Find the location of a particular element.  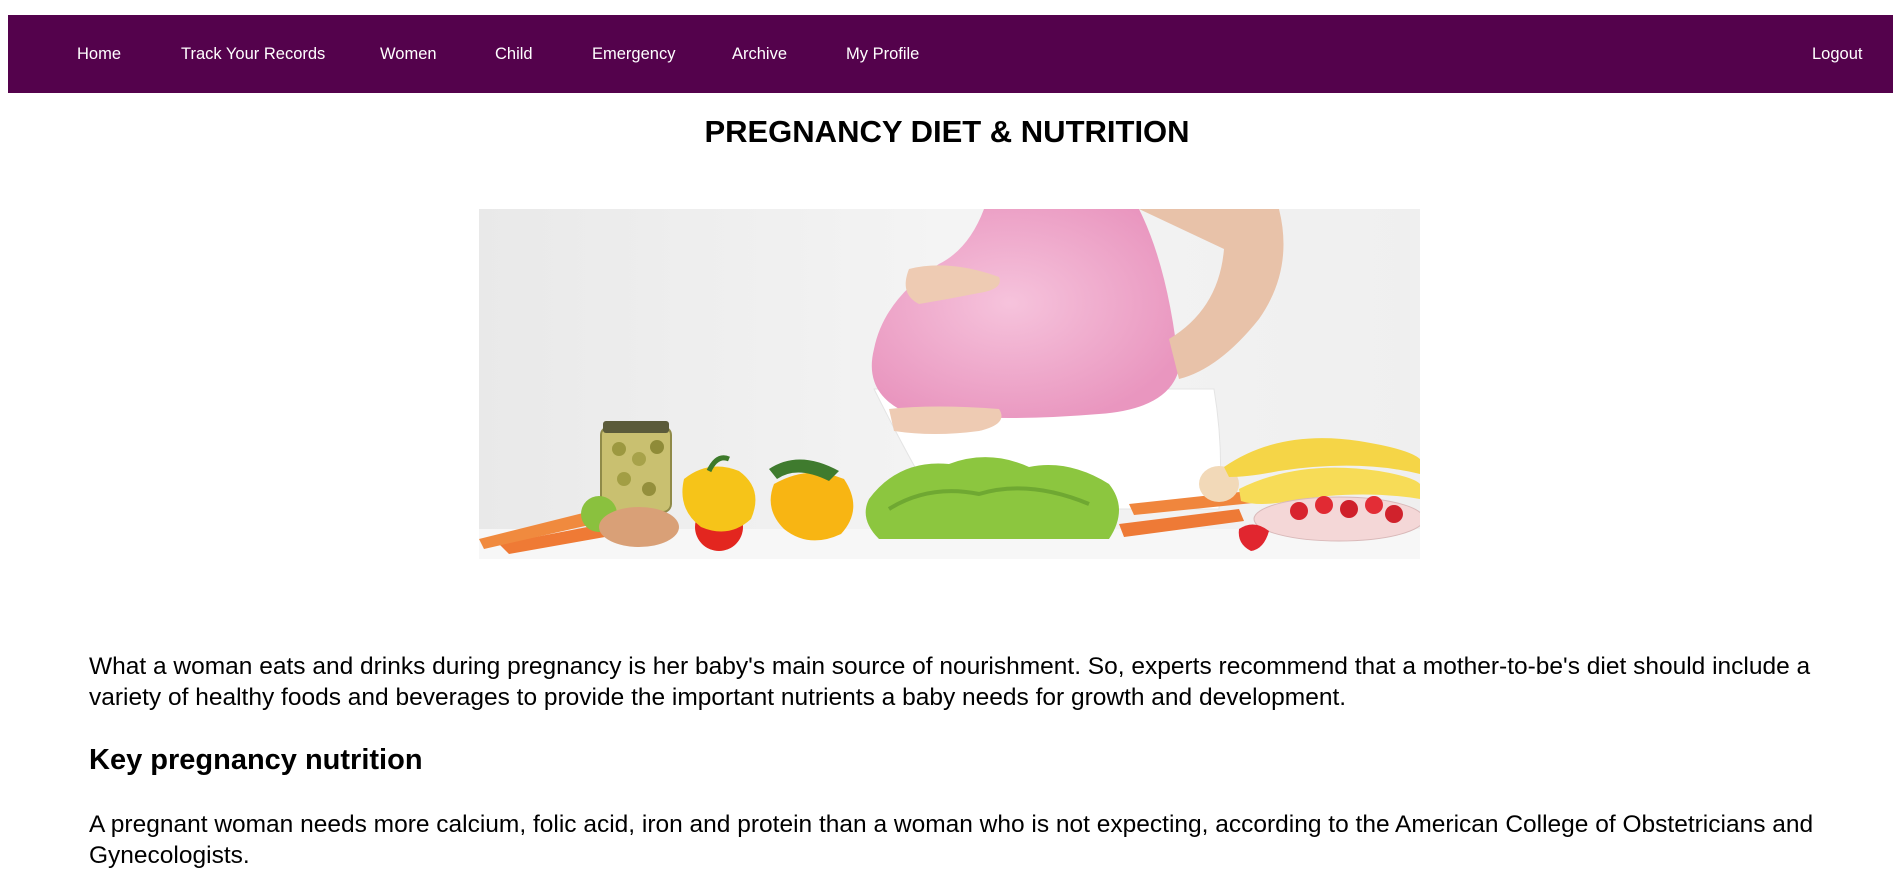

nav-archive-link: Archive is located at coordinates (759, 54).